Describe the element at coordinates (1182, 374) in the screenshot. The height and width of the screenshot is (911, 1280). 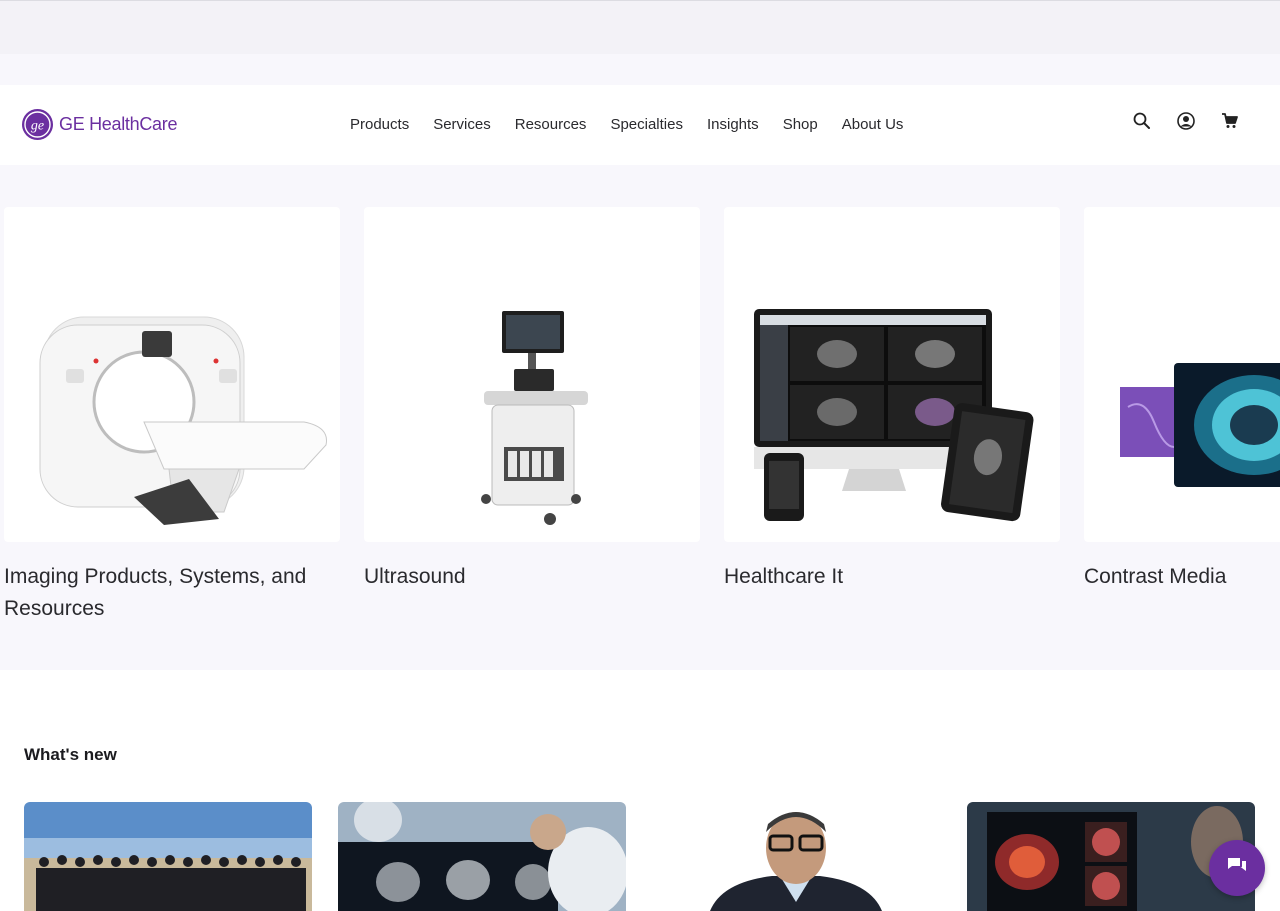
I see `contrast-media-scans-image` at that location.